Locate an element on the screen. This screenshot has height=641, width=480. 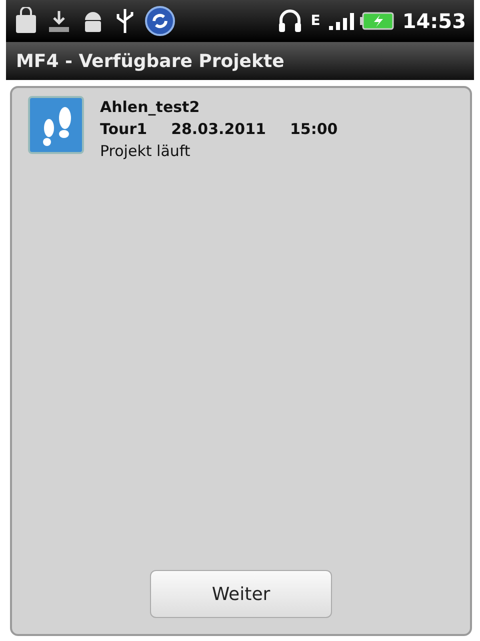
project-detail: Tour1 is located at coordinates (124, 129).